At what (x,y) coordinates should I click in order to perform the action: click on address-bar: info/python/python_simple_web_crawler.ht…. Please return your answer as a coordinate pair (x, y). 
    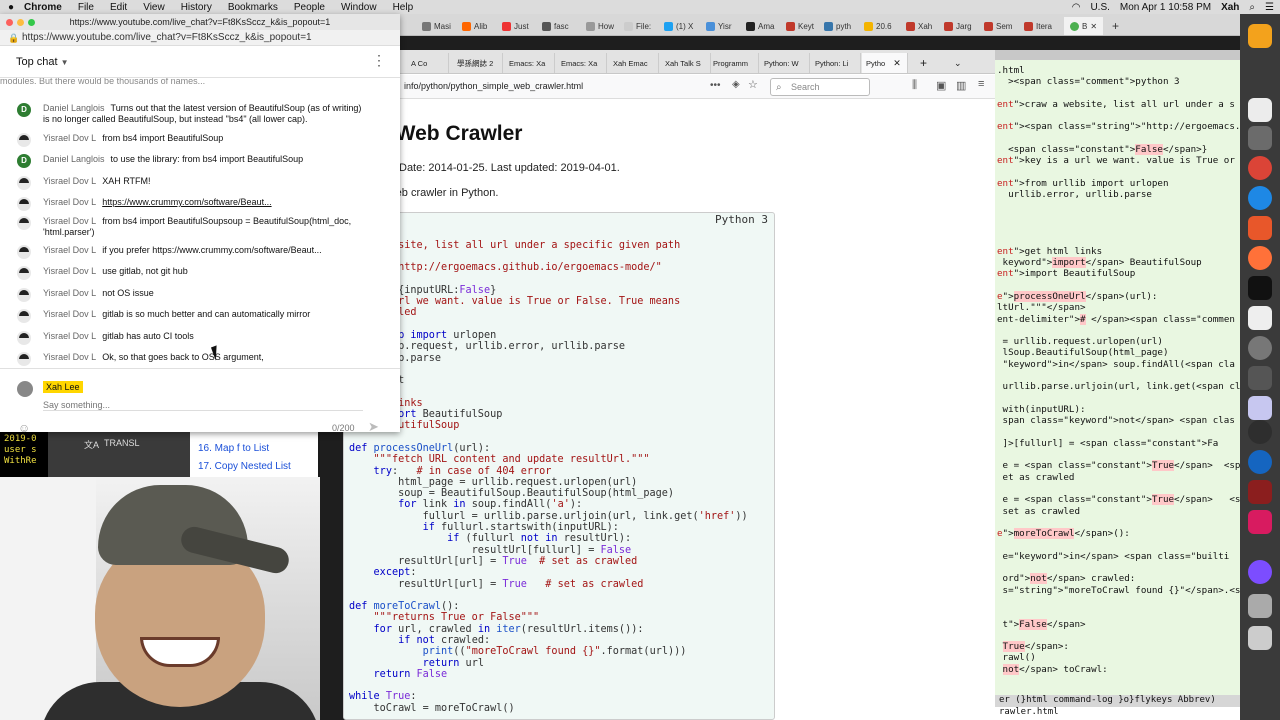
    Looking at the image, I should click on (493, 86).